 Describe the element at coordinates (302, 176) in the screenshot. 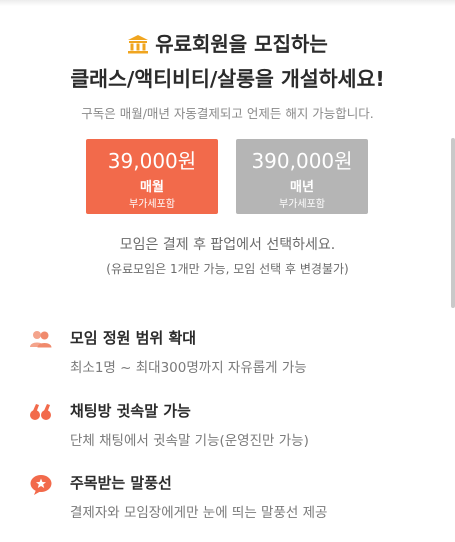

I see `plan-yearly-button: 390,000원 매년 부가세포함` at that location.